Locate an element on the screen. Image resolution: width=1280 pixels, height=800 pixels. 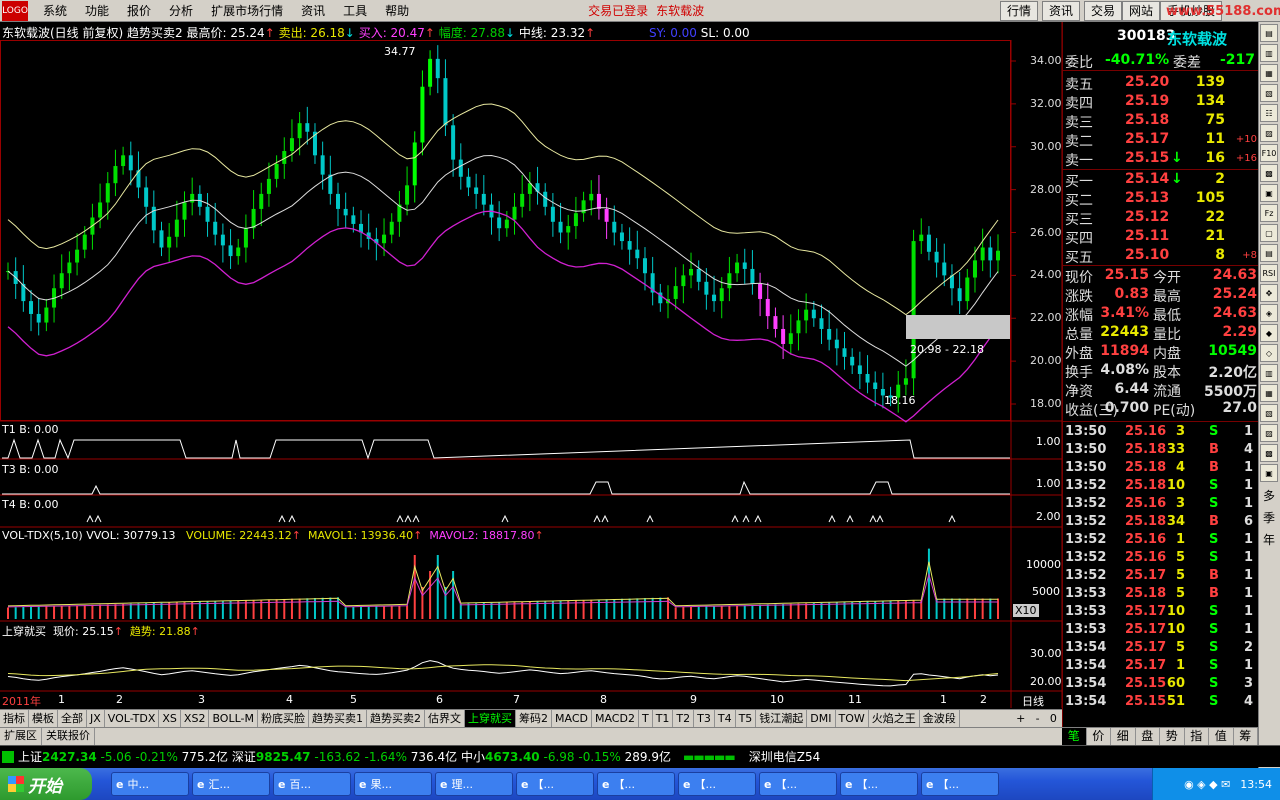
toolbar-icon-18: ▥ is located at coordinates (1269, 373).